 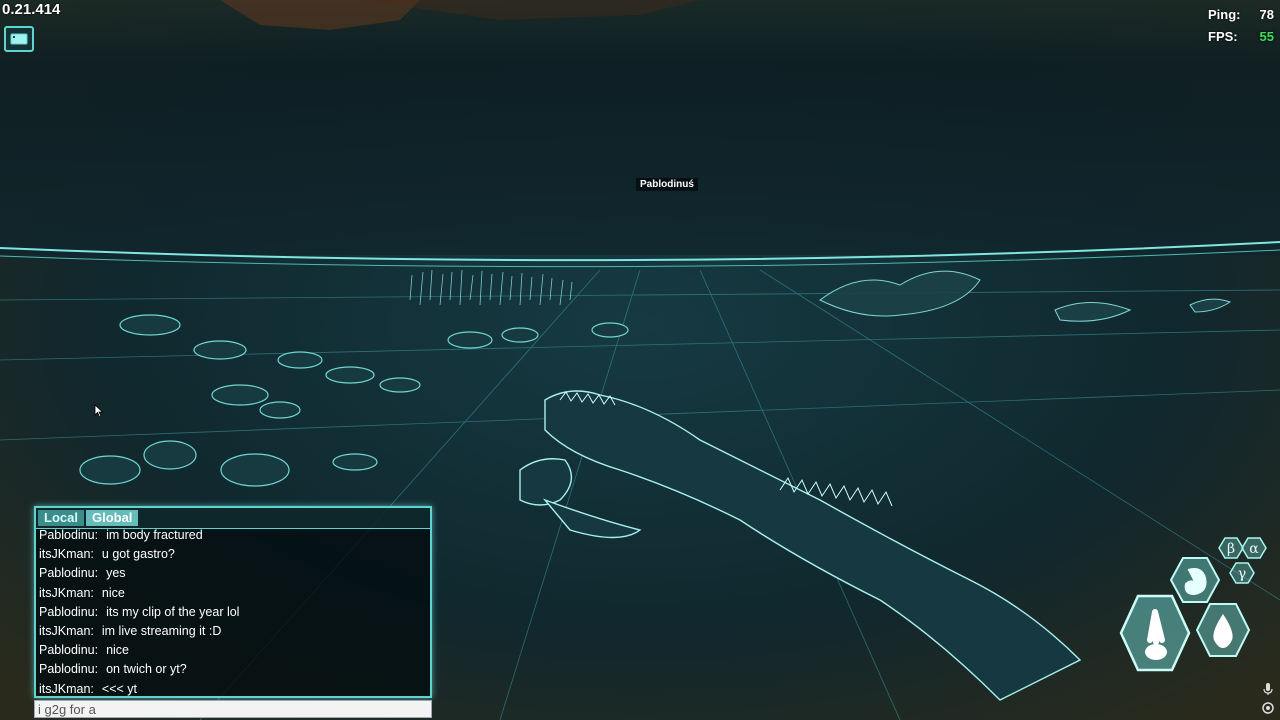 What do you see at coordinates (1193, 604) in the screenshot?
I see `status-hud: β α γ` at bounding box center [1193, 604].